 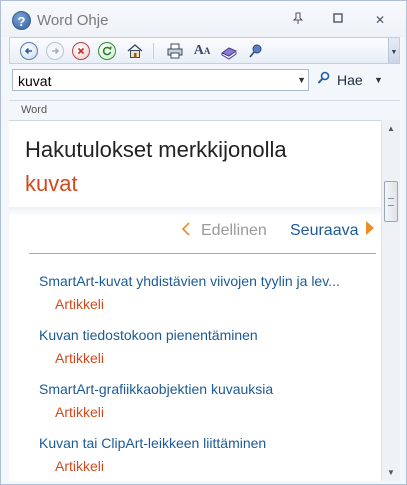 What do you see at coordinates (209, 389) in the screenshot?
I see `result-link: SmartArt-grafiikkaobjektien kuvauksia` at bounding box center [209, 389].